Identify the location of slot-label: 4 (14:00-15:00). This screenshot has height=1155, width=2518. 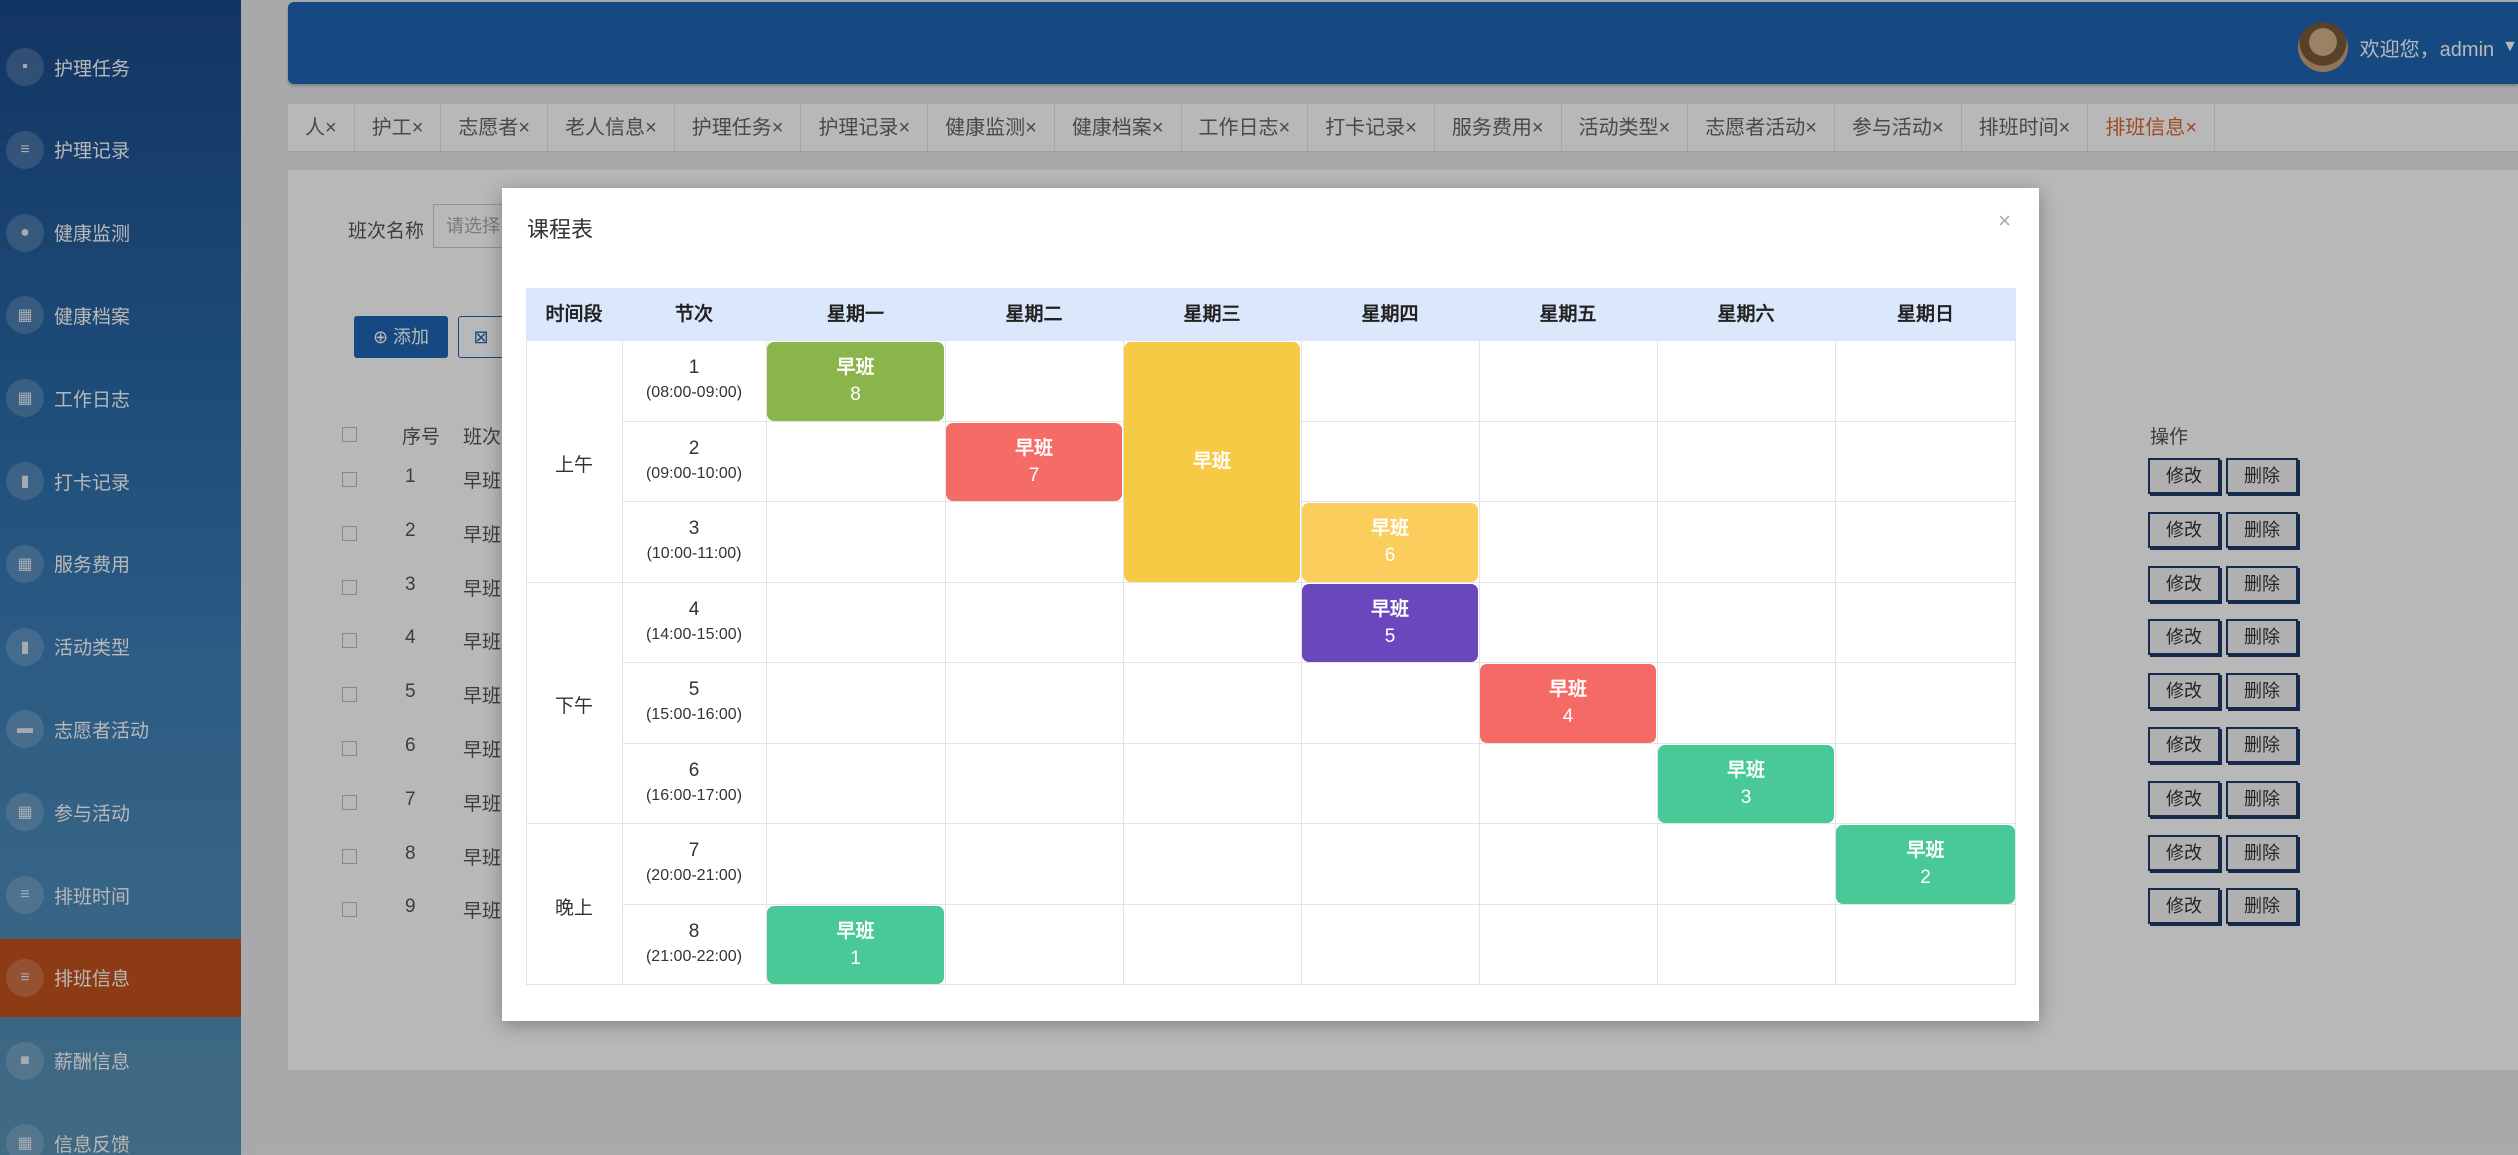
(694, 622).